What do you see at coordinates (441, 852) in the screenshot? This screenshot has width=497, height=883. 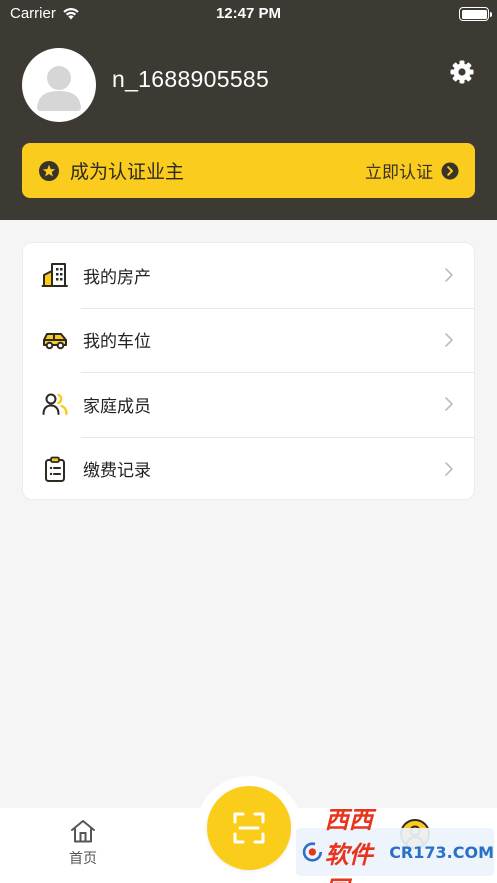 I see `watermark-site: CR173.COM` at bounding box center [441, 852].